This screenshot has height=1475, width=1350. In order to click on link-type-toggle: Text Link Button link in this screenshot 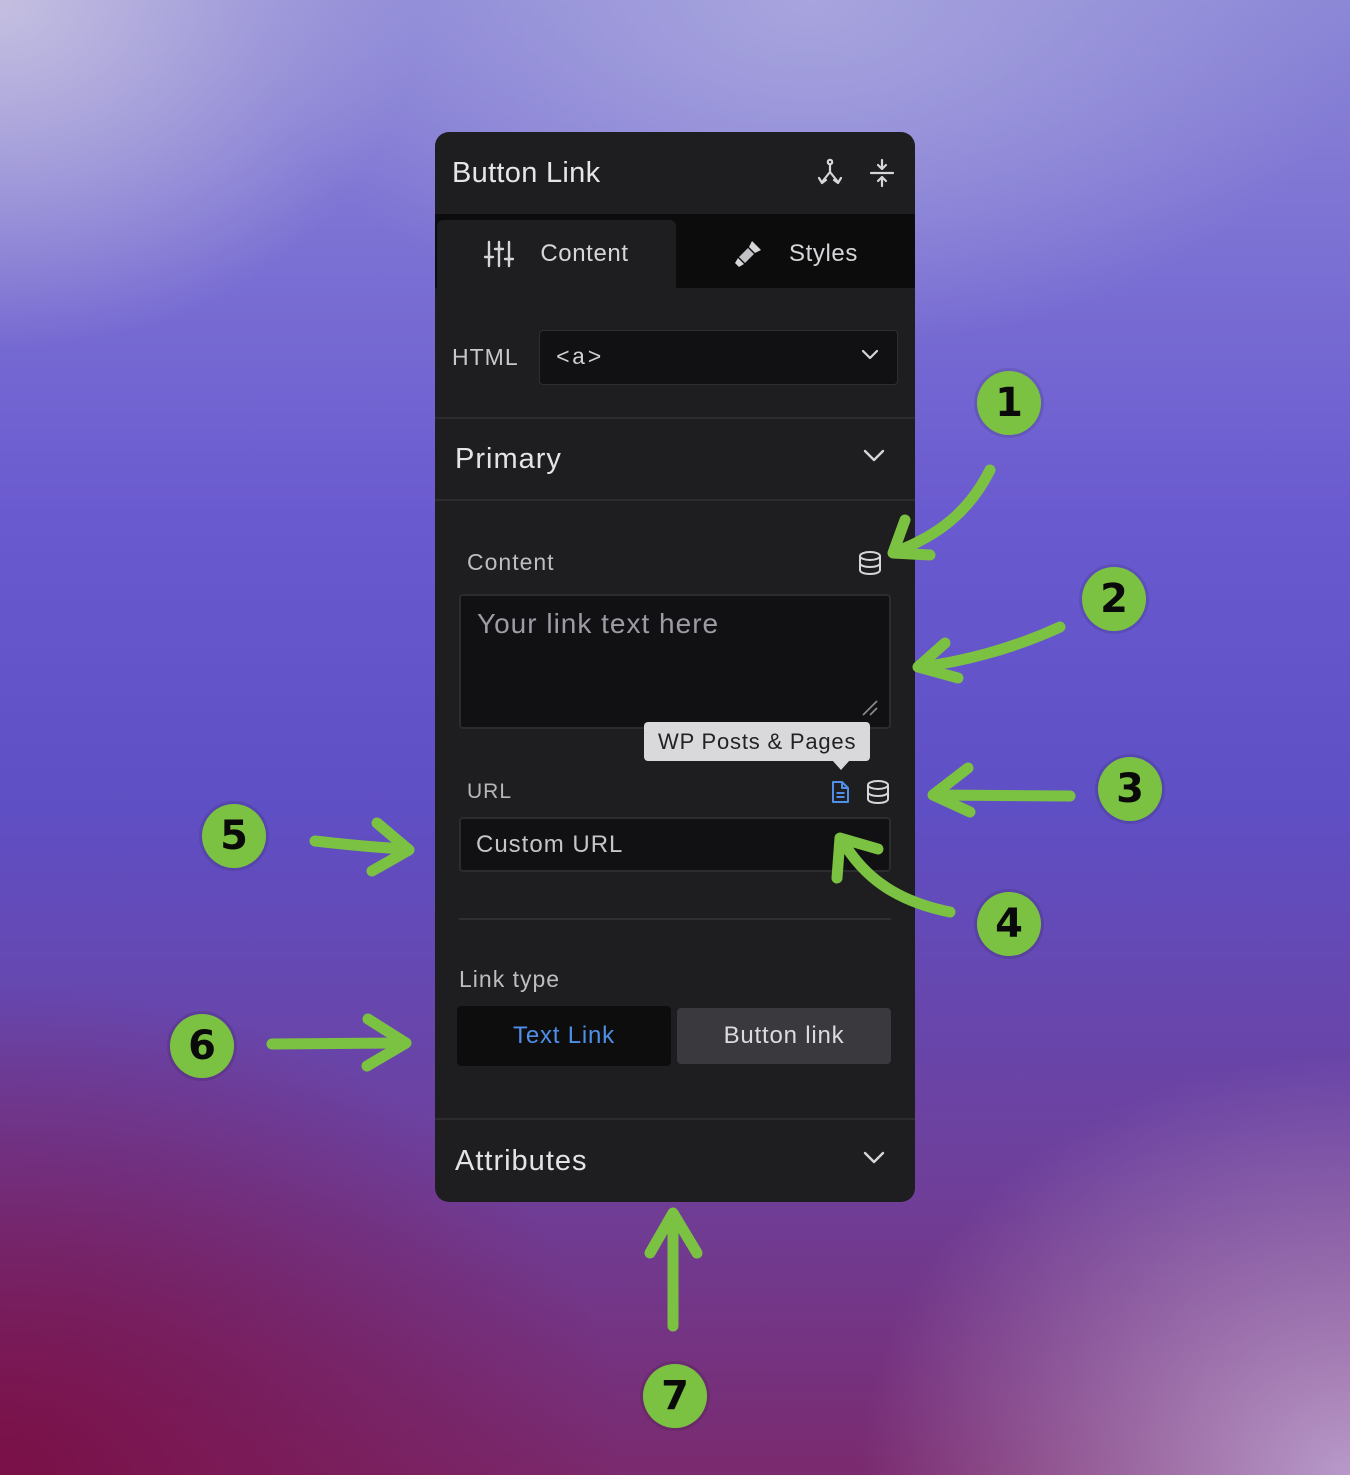, I will do `click(674, 1036)`.